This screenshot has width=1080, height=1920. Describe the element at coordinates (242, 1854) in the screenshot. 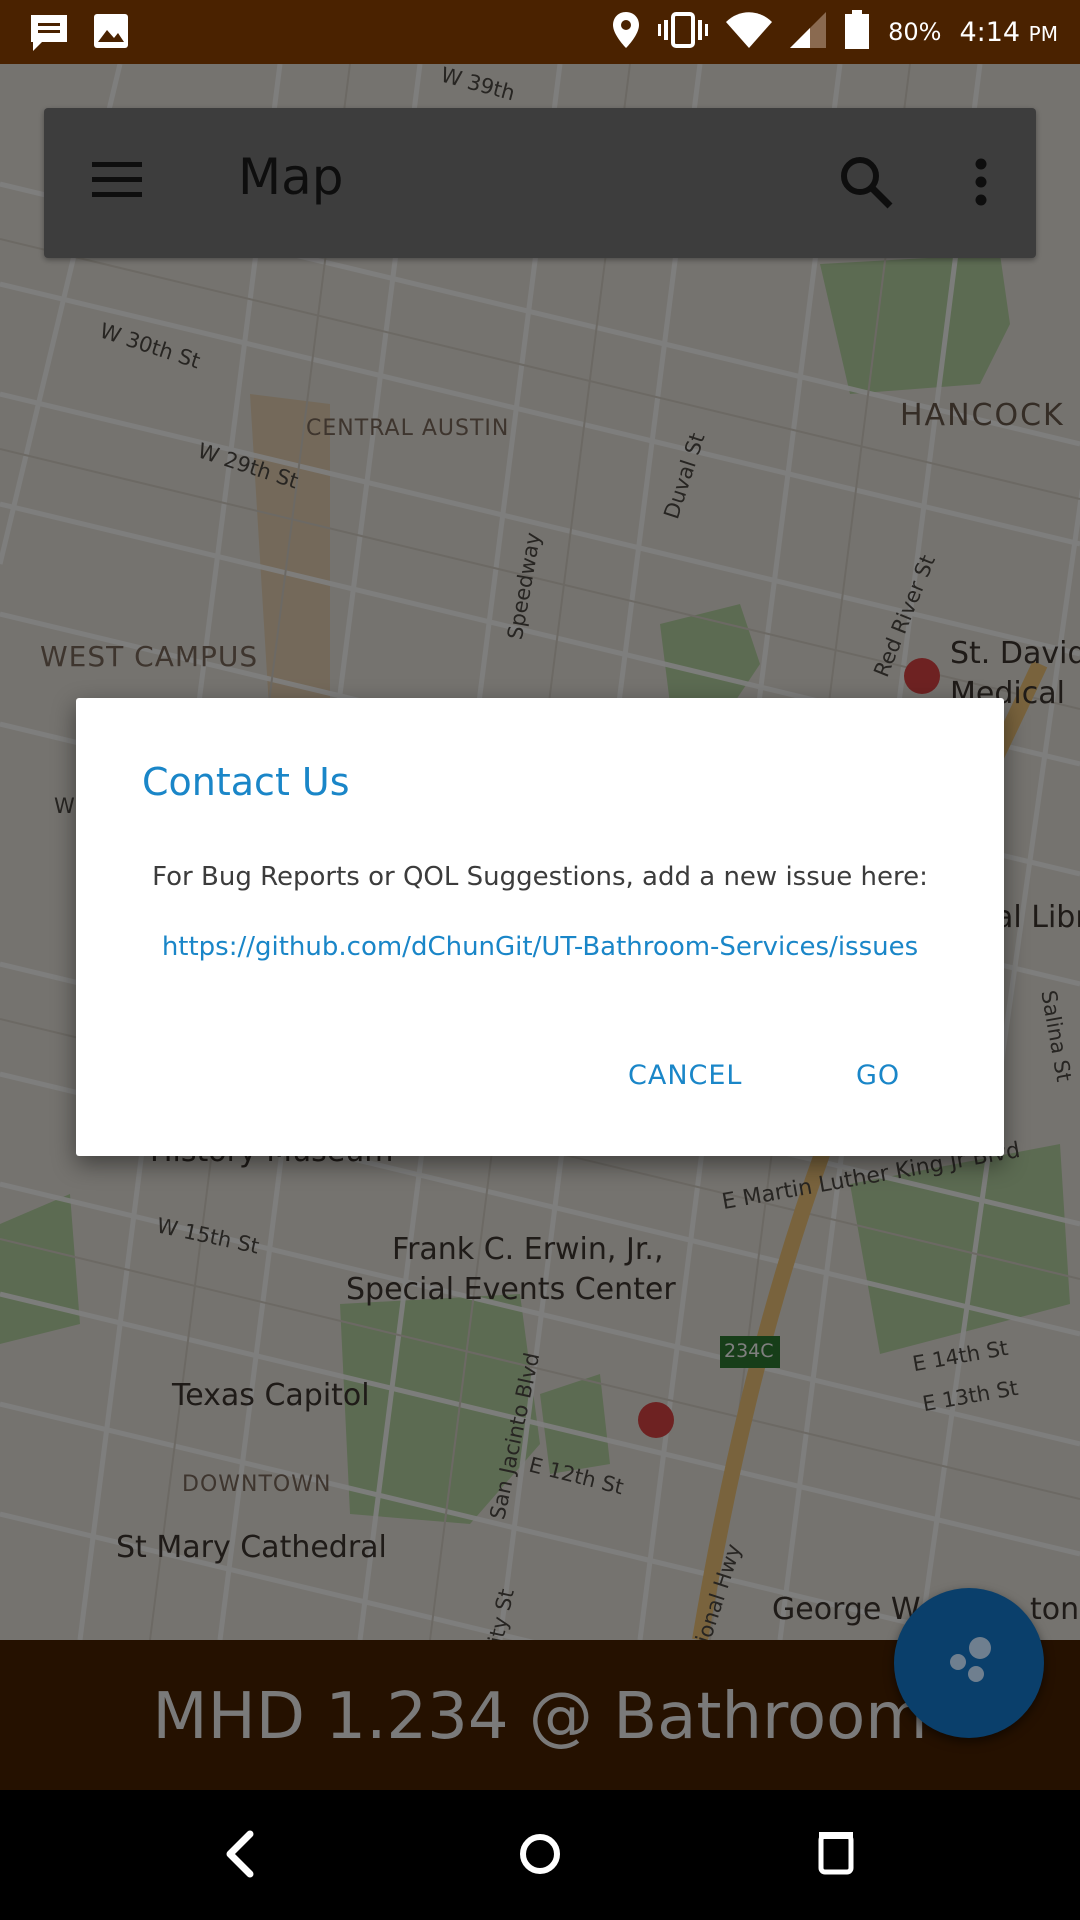

I see `back-icon` at that location.